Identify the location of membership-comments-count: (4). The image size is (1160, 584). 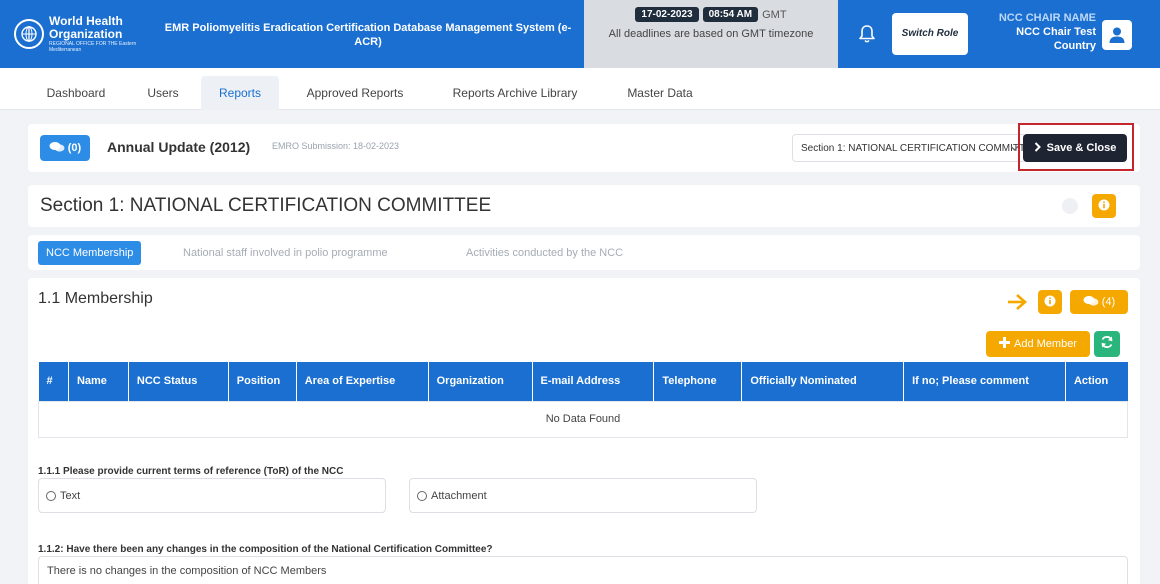
(1108, 302).